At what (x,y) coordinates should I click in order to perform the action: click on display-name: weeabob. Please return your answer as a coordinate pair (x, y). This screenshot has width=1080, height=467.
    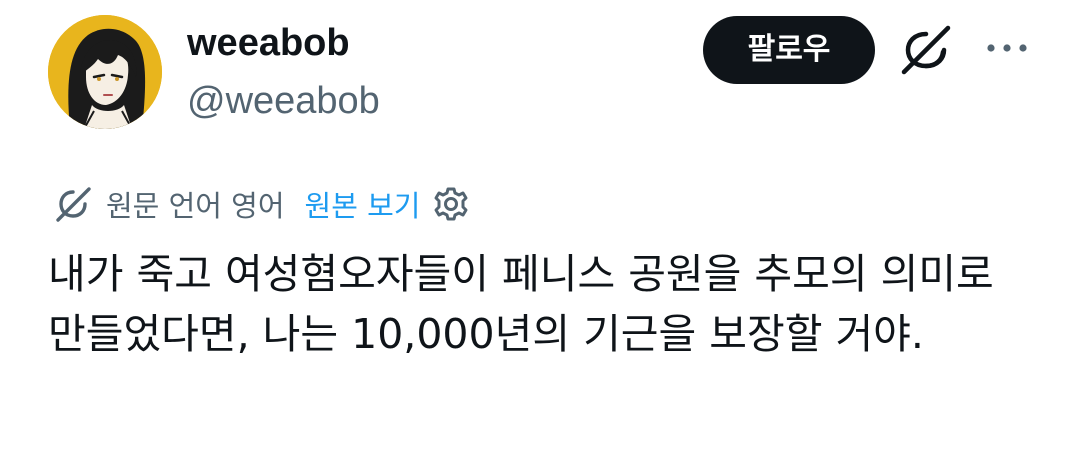
    Looking at the image, I should click on (268, 43).